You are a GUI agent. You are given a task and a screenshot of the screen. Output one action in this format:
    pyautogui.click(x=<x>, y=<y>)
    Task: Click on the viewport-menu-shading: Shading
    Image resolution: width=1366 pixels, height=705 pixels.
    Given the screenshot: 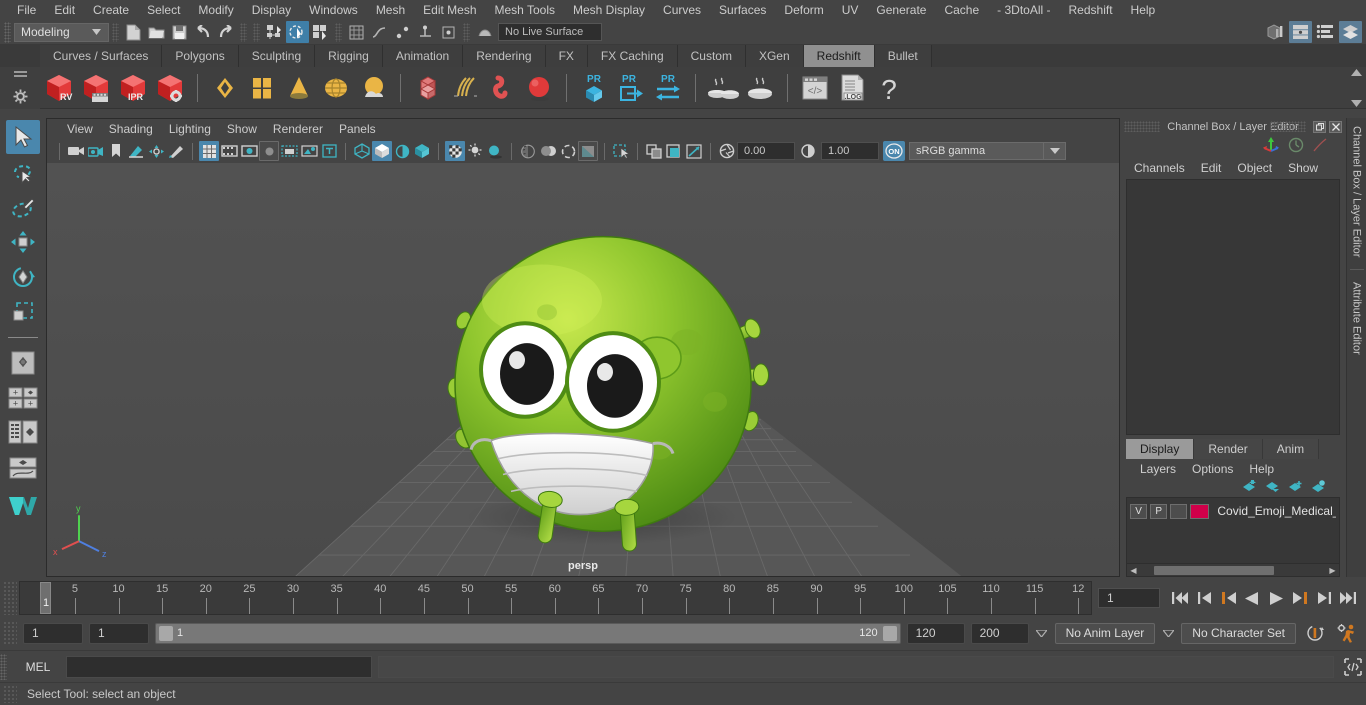 What is the action you would take?
    pyautogui.click(x=131, y=129)
    